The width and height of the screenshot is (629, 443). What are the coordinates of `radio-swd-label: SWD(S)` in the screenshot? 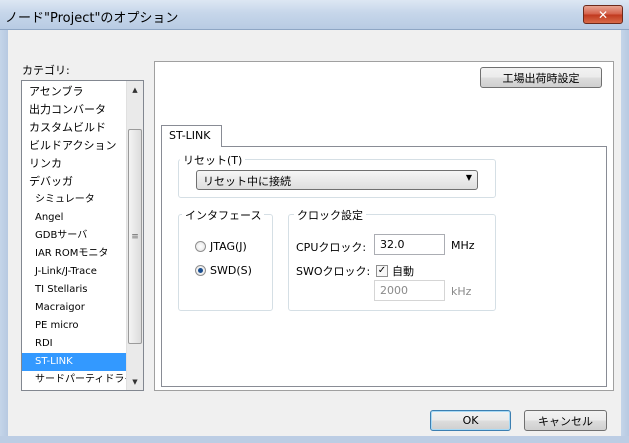 It's located at (231, 270).